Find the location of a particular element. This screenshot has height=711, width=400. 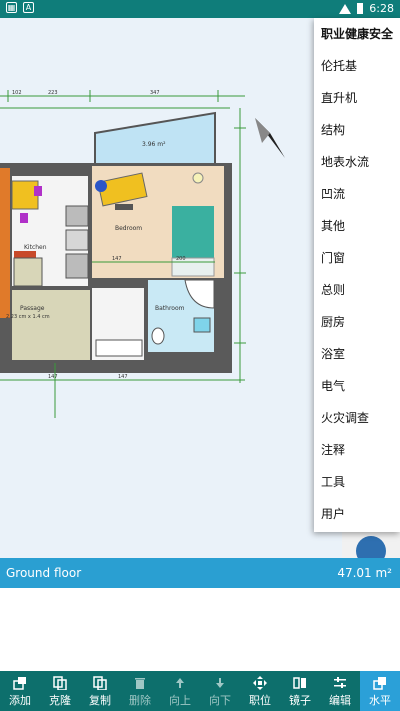

floor-area: 47.01 m² is located at coordinates (364, 573).